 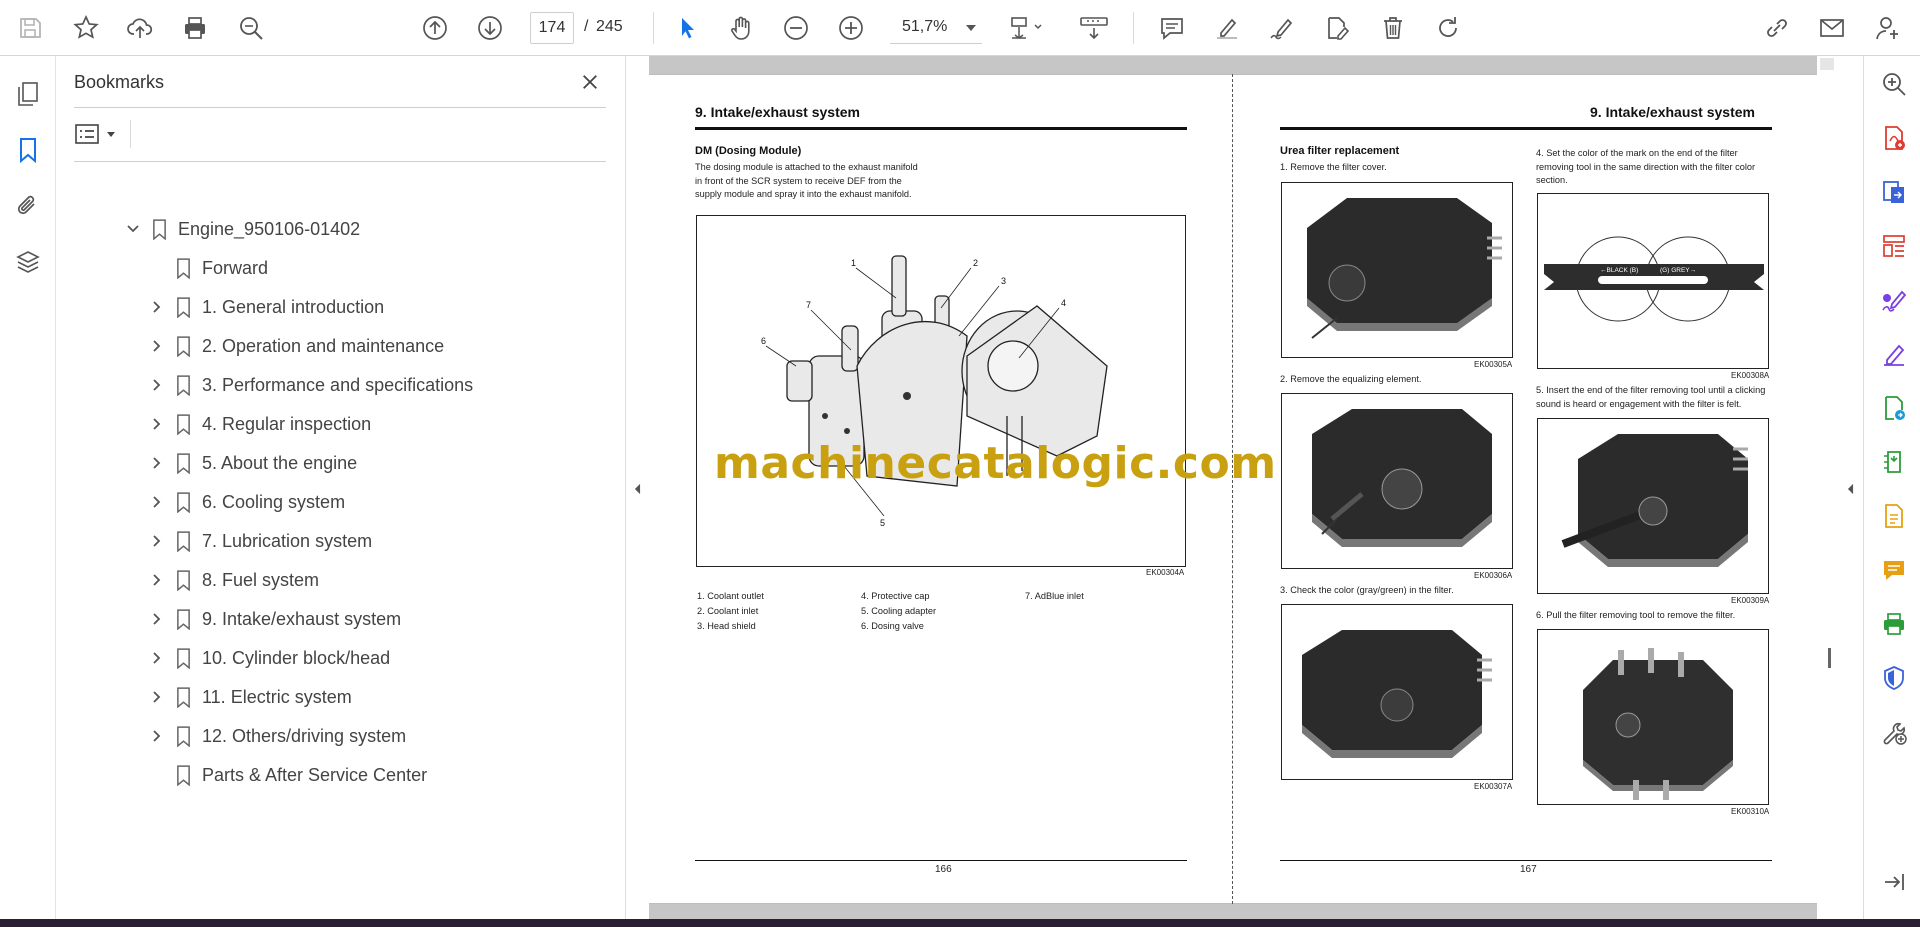 I want to click on bookmark-star-icon, so click(x=86, y=28).